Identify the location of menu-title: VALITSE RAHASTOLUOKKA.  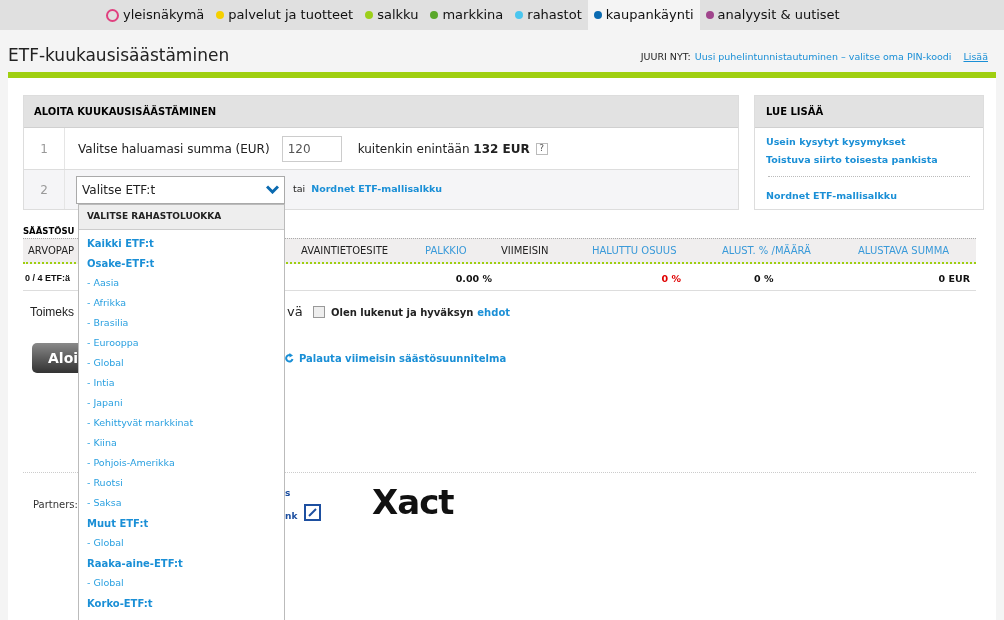
(154, 217).